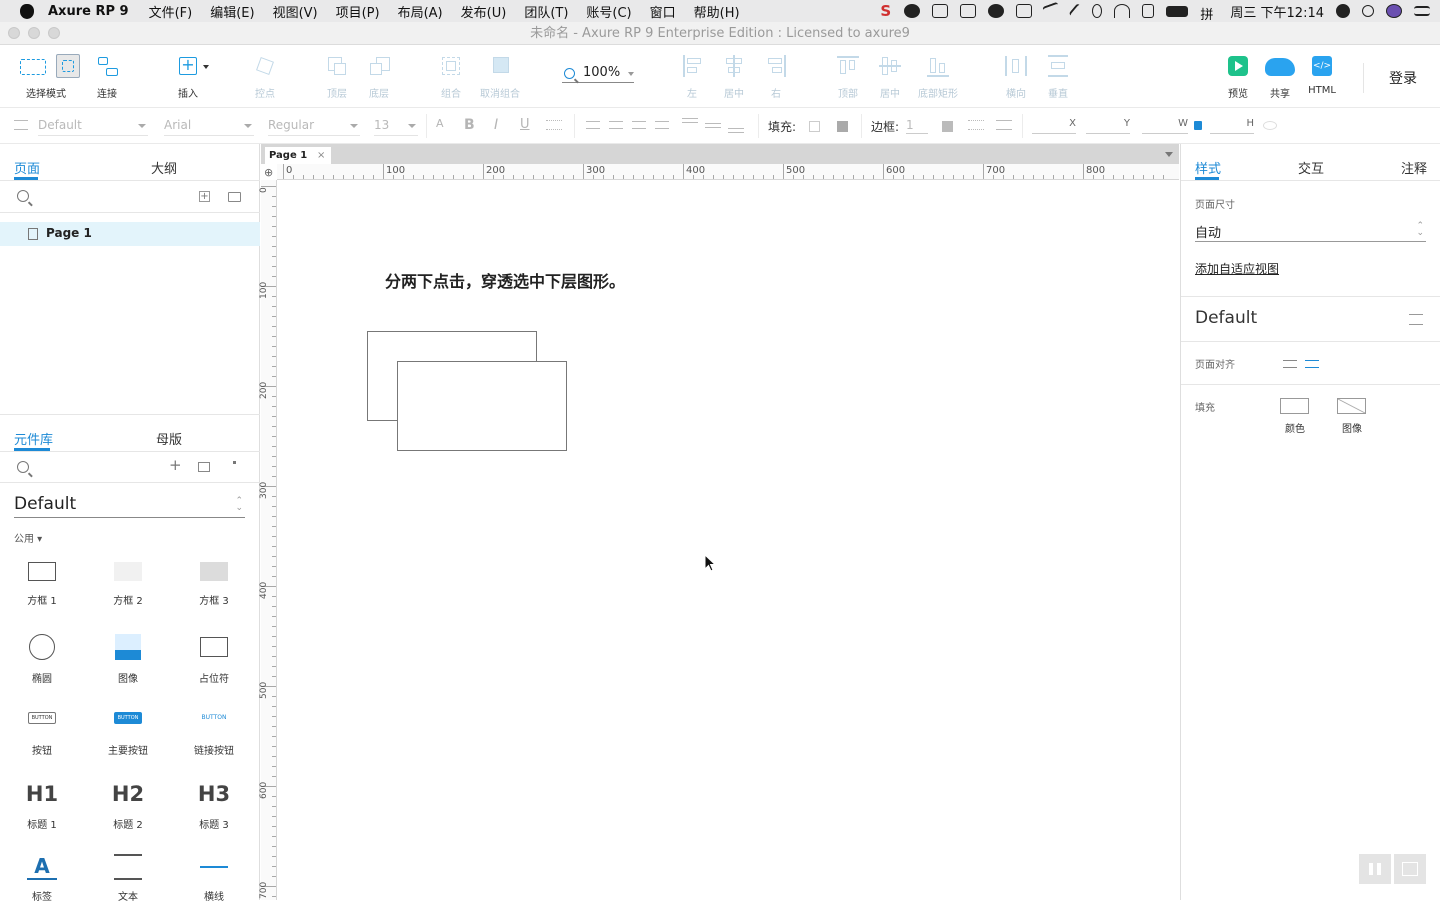 The image size is (1440, 903). Describe the element at coordinates (1416, 319) in the screenshot. I see `edit-style-icon` at that location.